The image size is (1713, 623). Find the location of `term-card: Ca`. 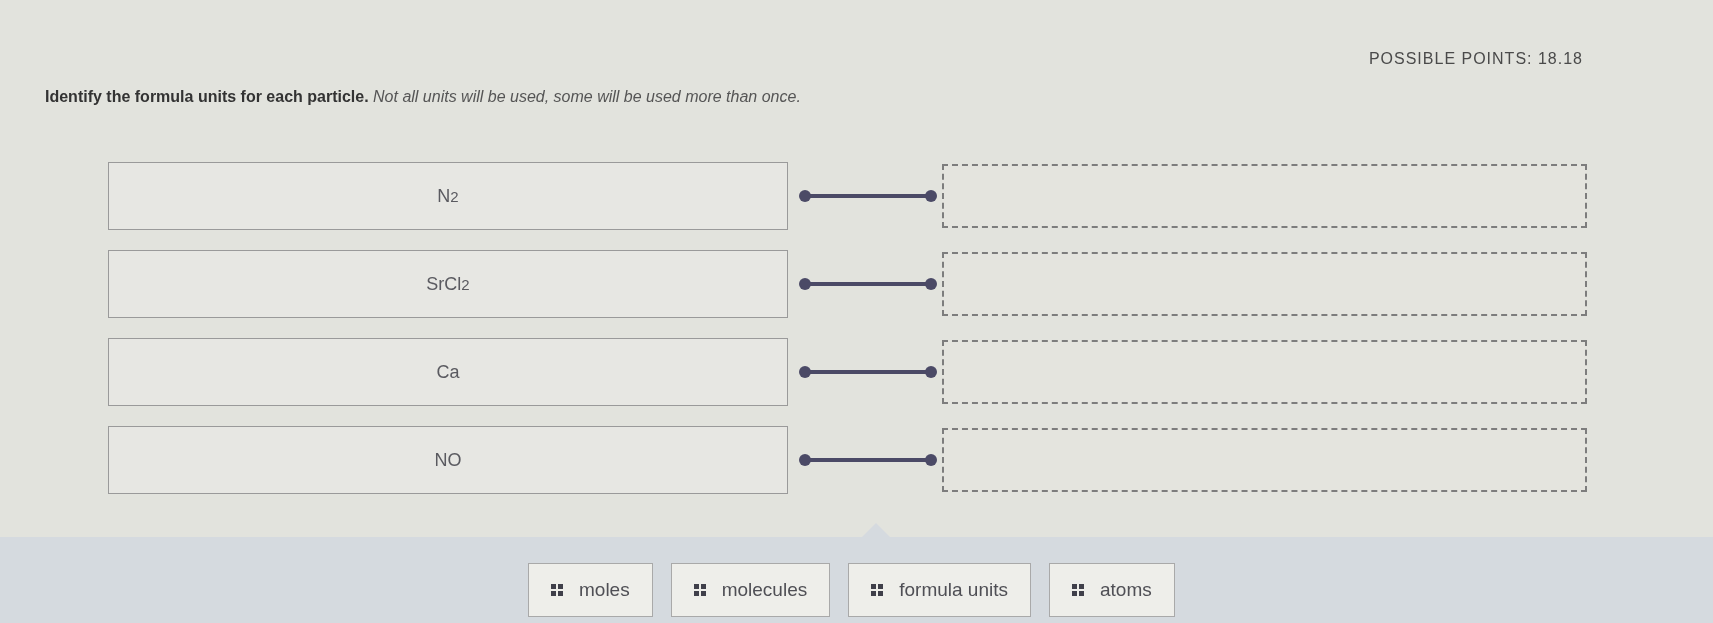

term-card: Ca is located at coordinates (448, 372).